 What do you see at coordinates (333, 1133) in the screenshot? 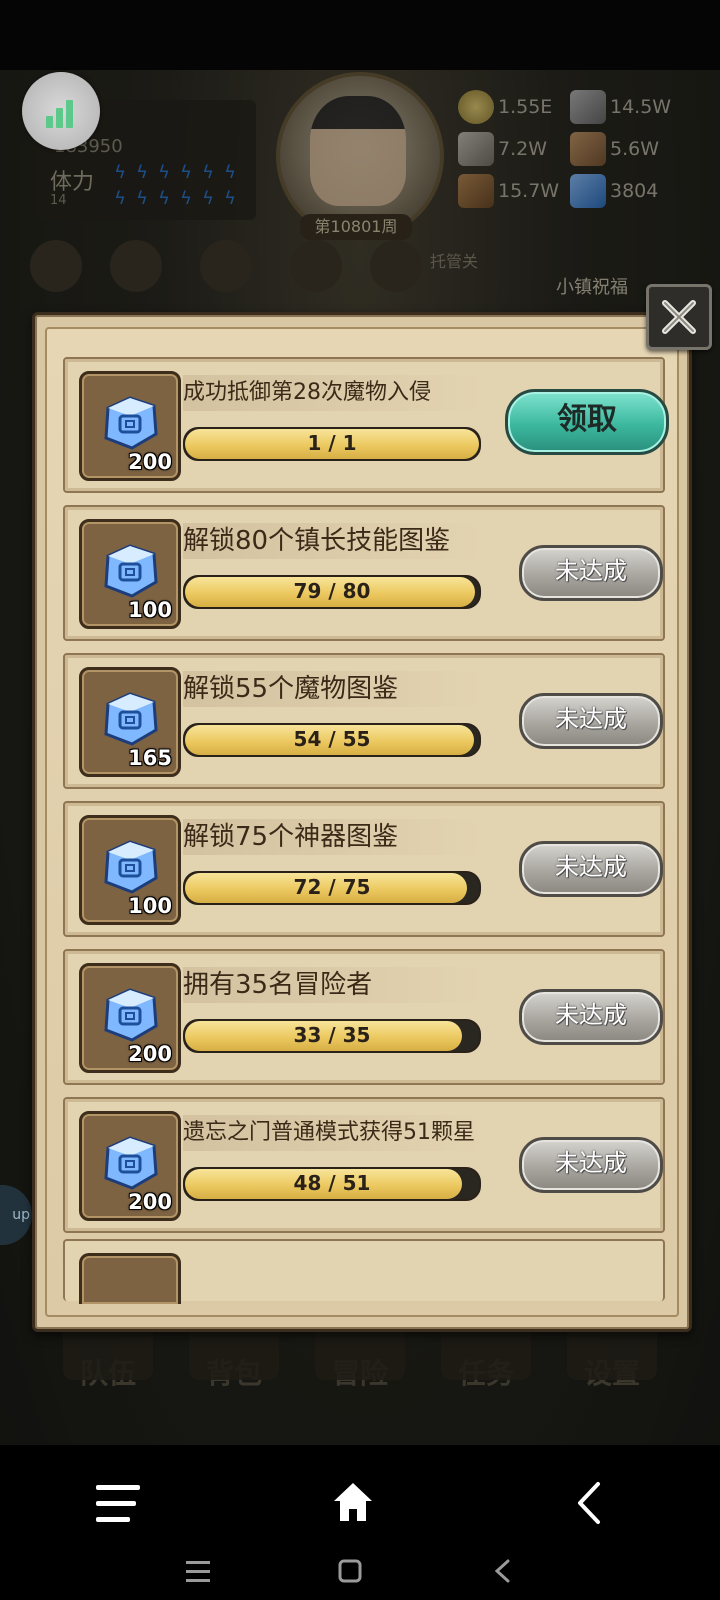
I see `task-title: 遗忘之门普通模式获得51颗星` at bounding box center [333, 1133].